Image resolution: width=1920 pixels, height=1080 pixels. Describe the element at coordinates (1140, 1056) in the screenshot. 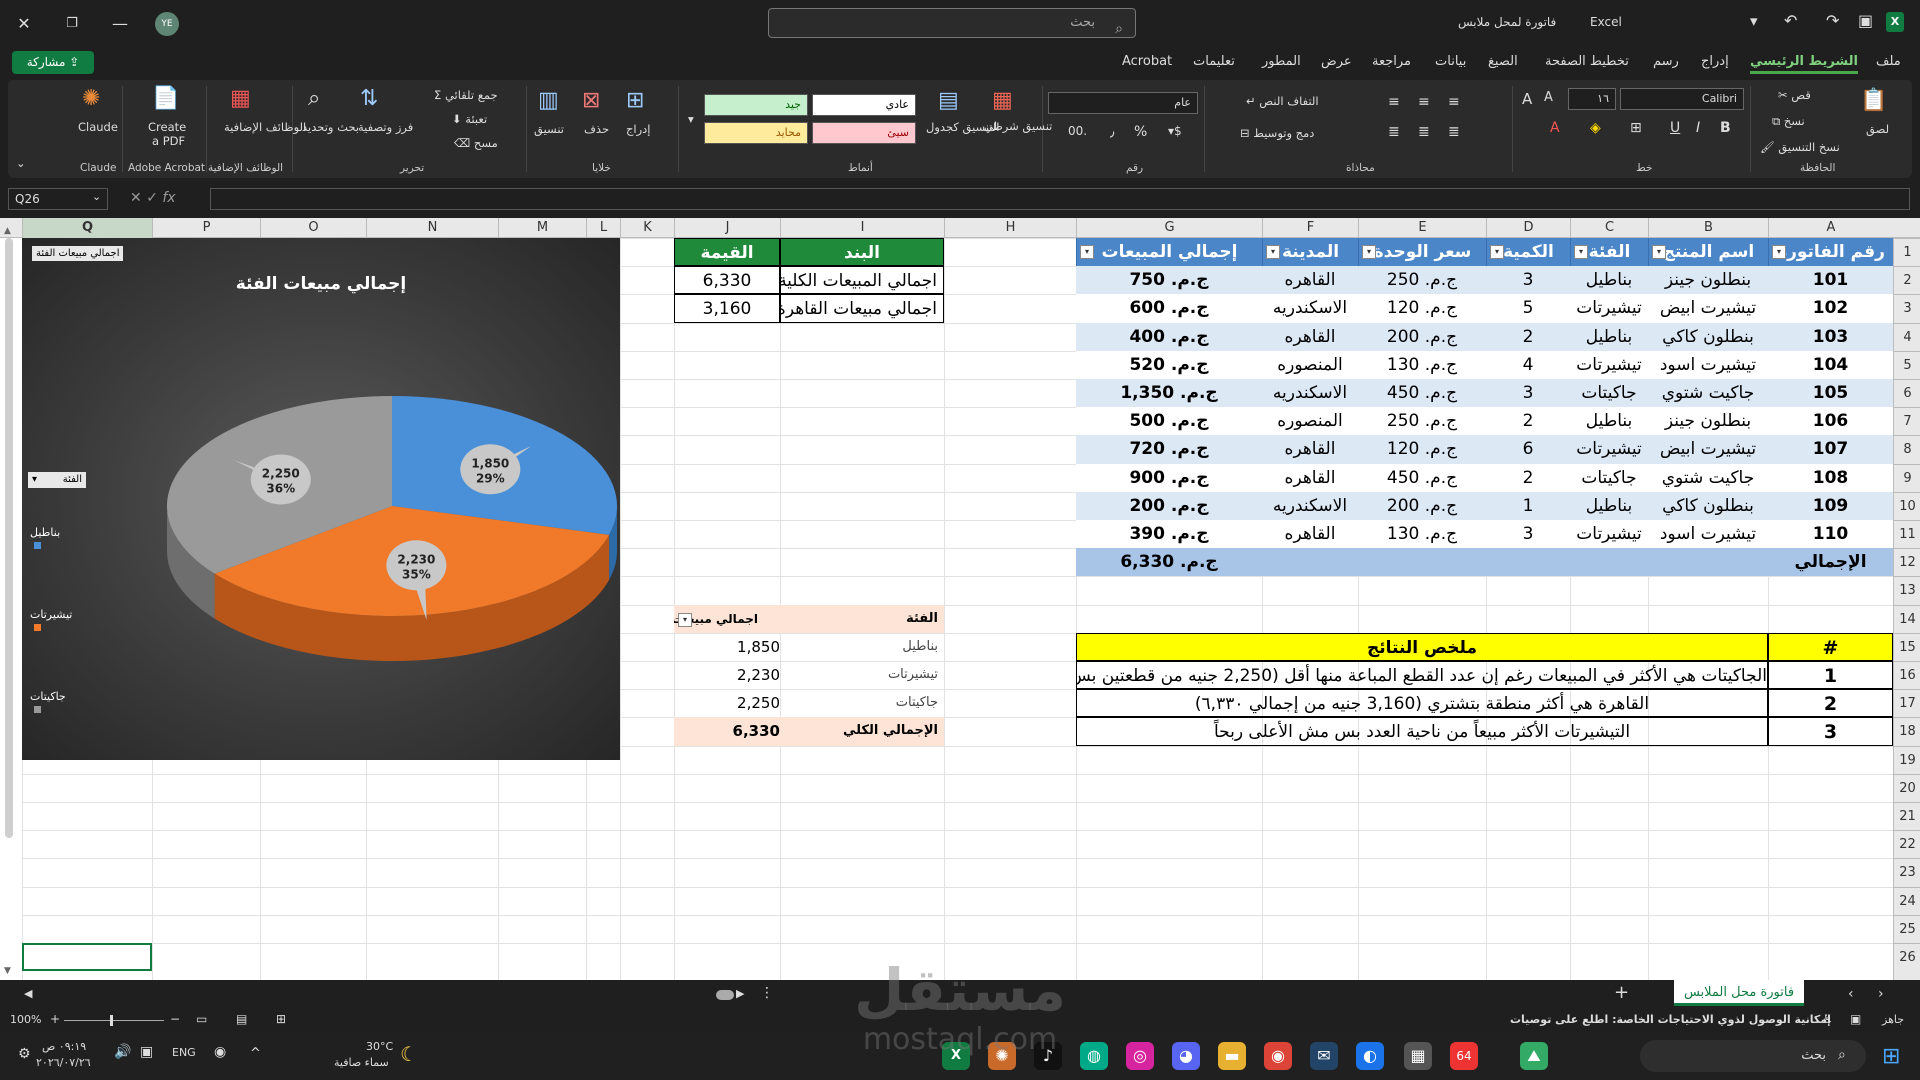

I see `instagram-icon: ◎` at that location.